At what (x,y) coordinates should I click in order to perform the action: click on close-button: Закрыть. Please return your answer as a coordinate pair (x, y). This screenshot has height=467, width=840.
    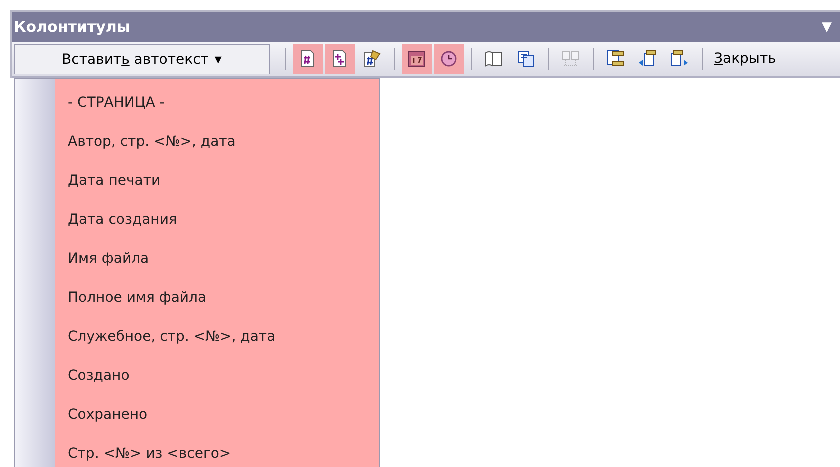
    Looking at the image, I should click on (745, 59).